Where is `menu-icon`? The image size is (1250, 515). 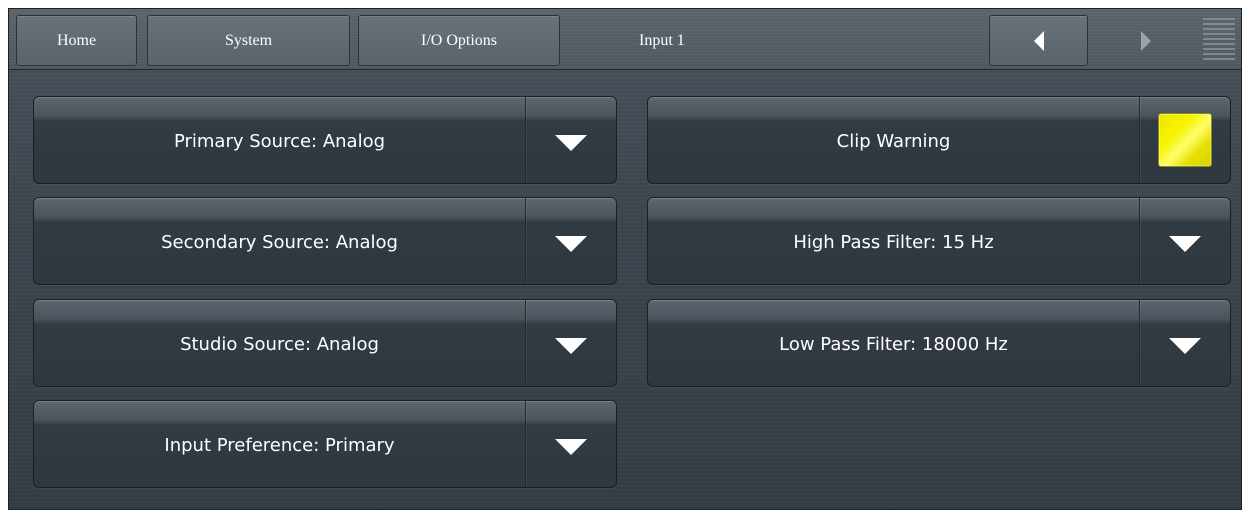 menu-icon is located at coordinates (1219, 40).